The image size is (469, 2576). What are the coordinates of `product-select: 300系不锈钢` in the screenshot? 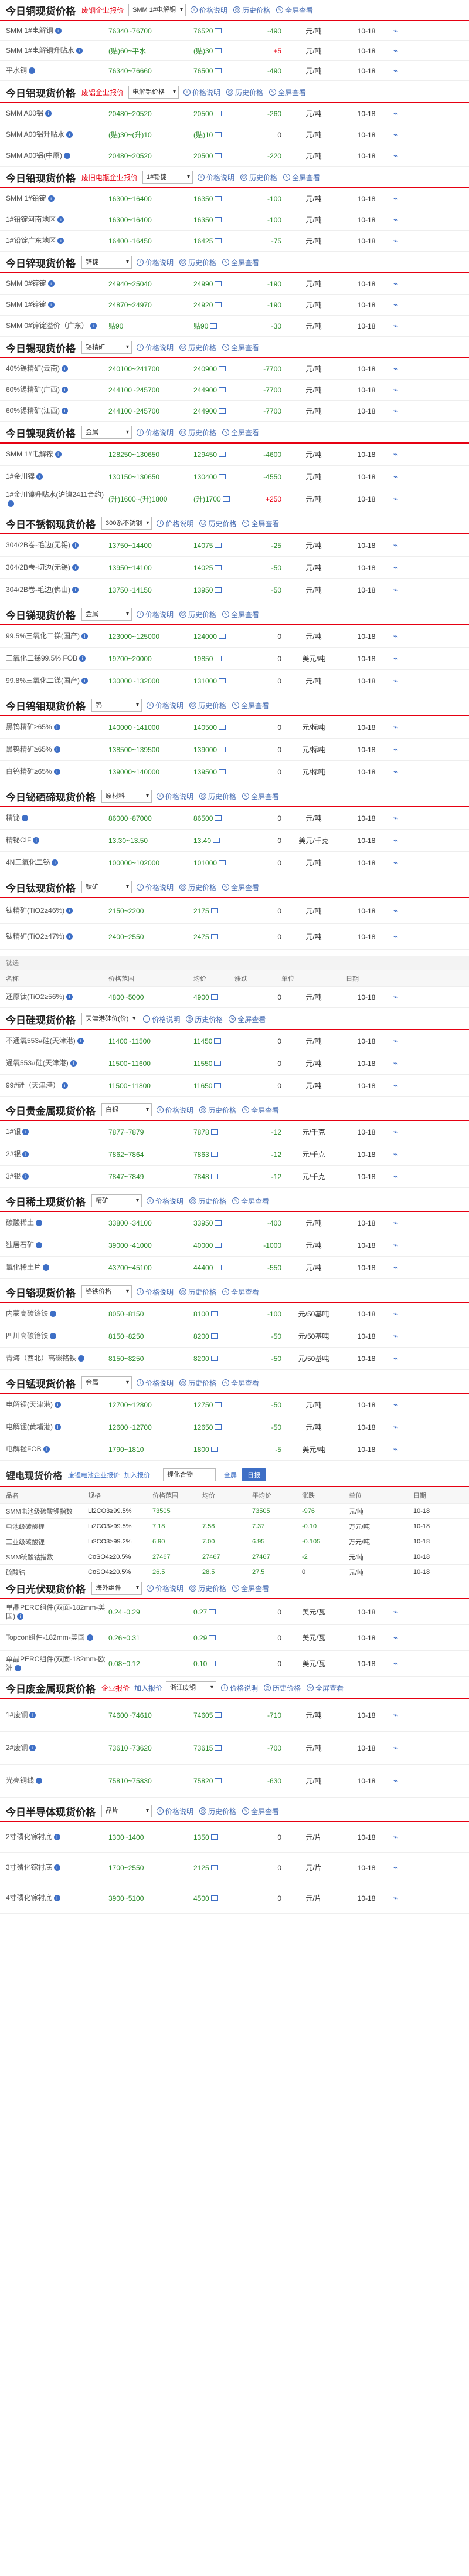 It's located at (126, 523).